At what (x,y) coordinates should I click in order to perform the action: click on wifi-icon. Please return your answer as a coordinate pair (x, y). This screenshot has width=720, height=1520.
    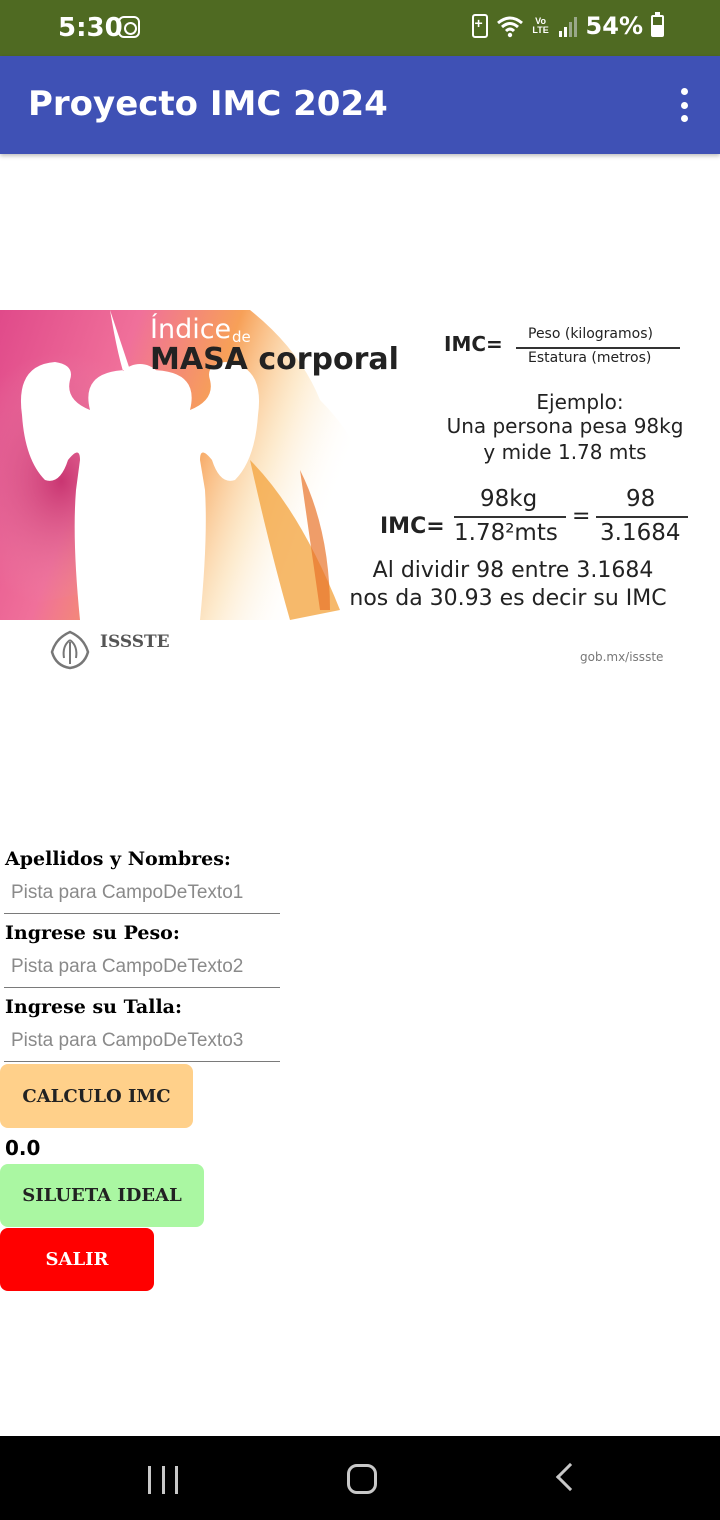
    Looking at the image, I should click on (509, 27).